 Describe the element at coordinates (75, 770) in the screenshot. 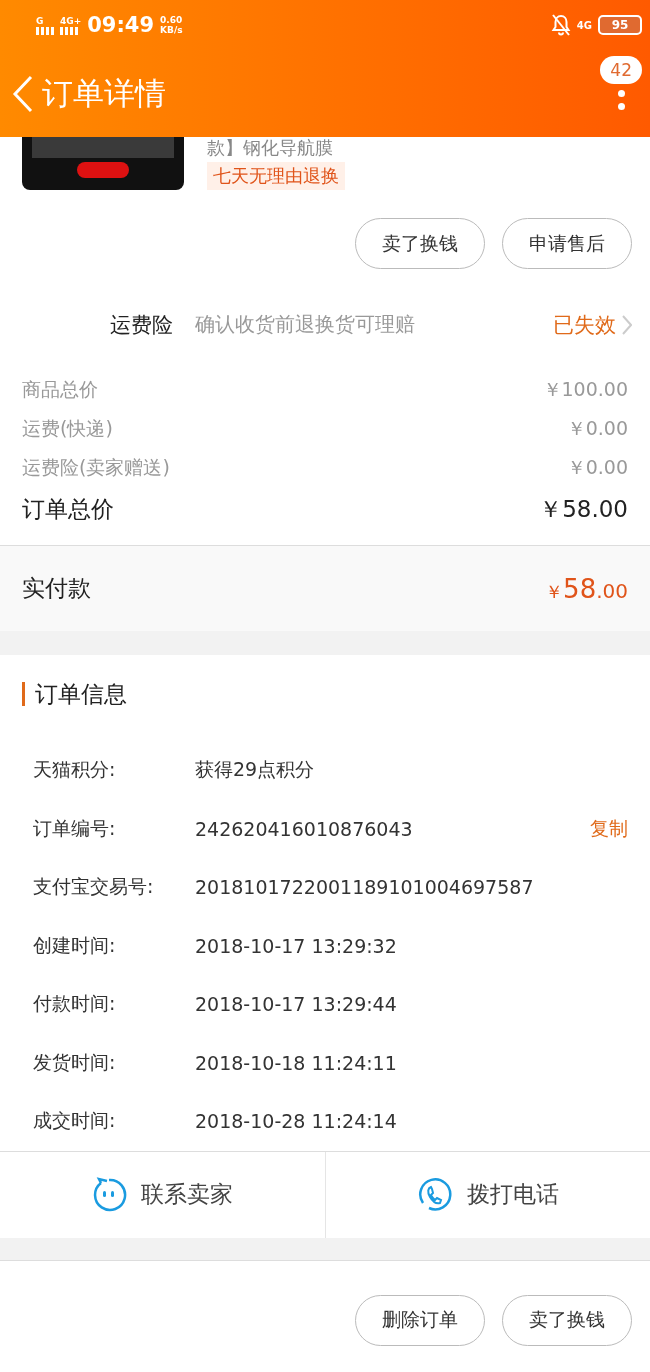

I see `info-label: 天猫积分:` at that location.